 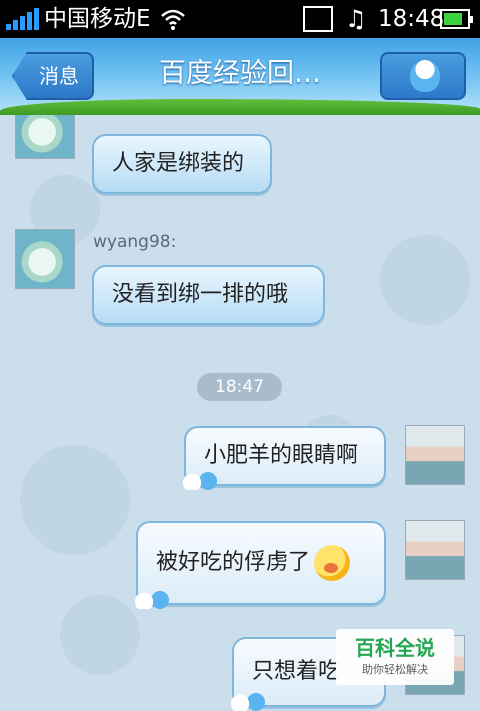 What do you see at coordinates (53, 76) in the screenshot?
I see `back-button: 消息` at bounding box center [53, 76].